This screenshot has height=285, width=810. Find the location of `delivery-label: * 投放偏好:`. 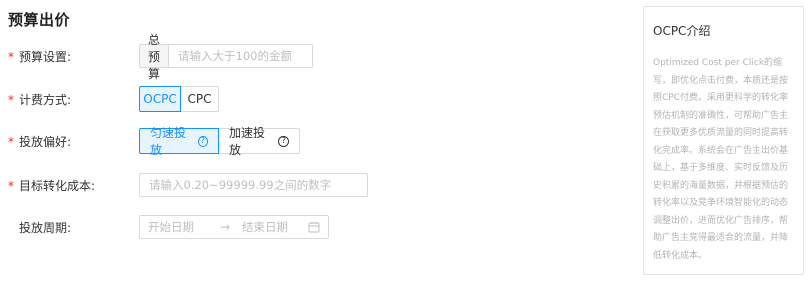

delivery-label: * 投放偏好: is located at coordinates (68, 141).